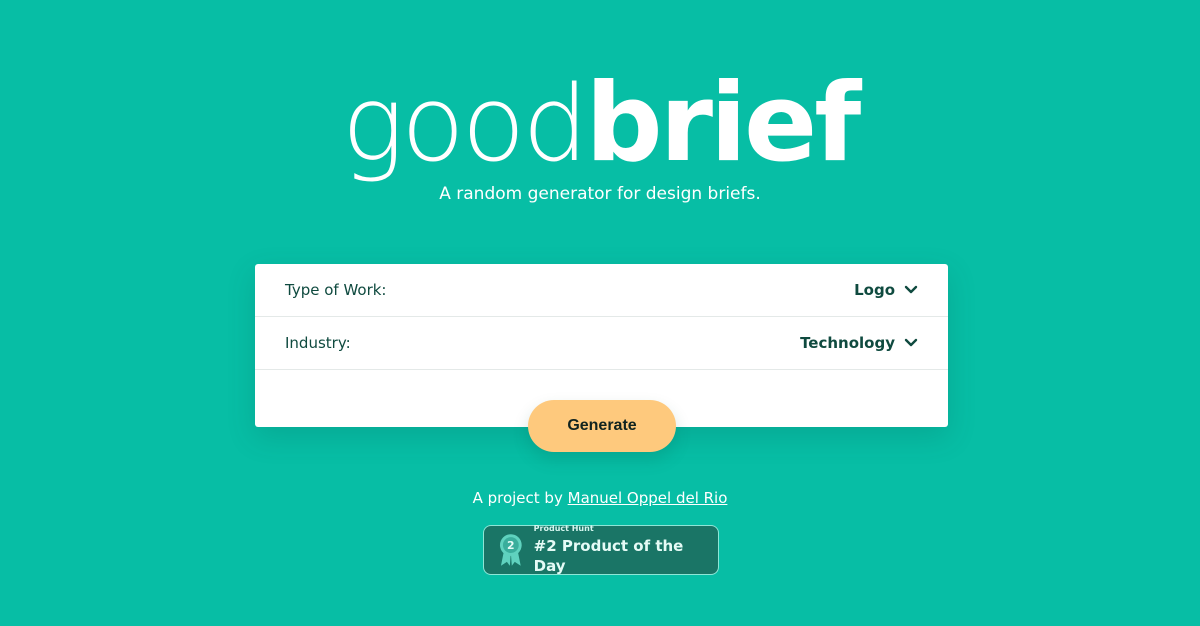 The height and width of the screenshot is (626, 1200). What do you see at coordinates (648, 498) in the screenshot?
I see `author-link: Manuel Oppel del Rio` at bounding box center [648, 498].